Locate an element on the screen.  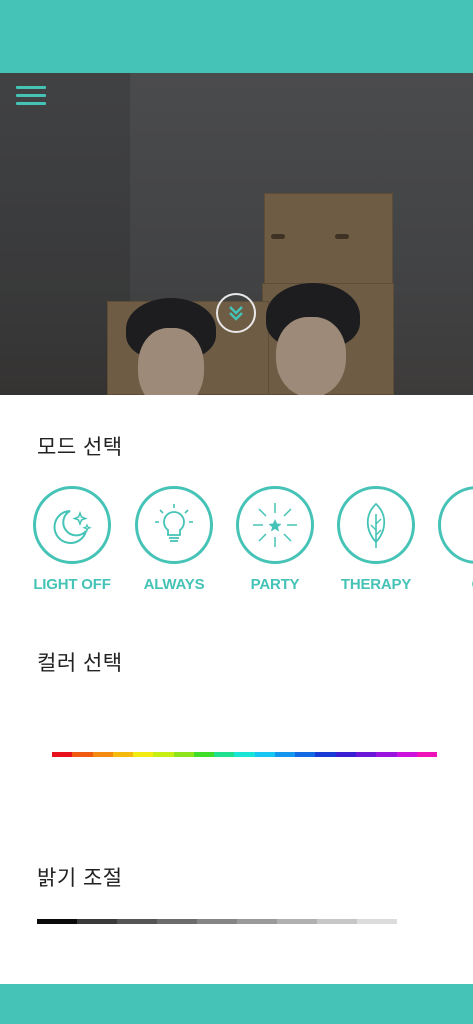
brightness-slider is located at coordinates (217, 921).